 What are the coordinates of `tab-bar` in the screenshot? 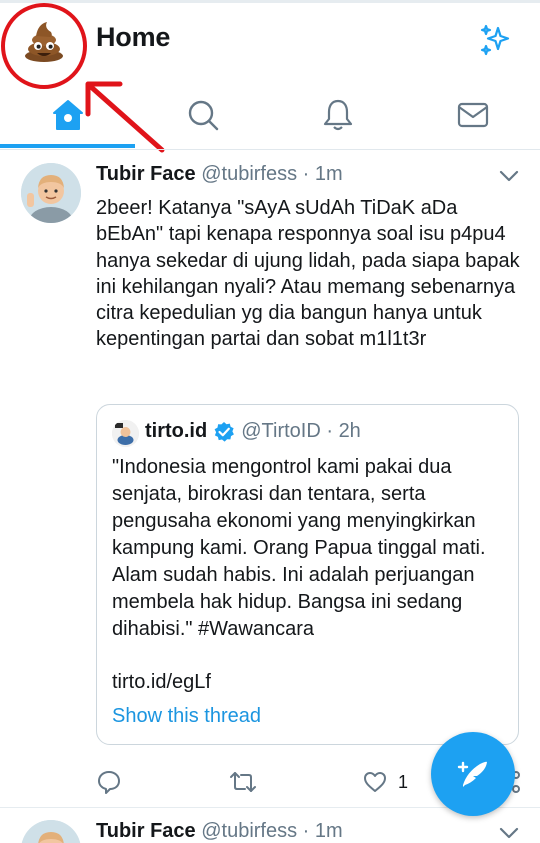 It's located at (270, 115).